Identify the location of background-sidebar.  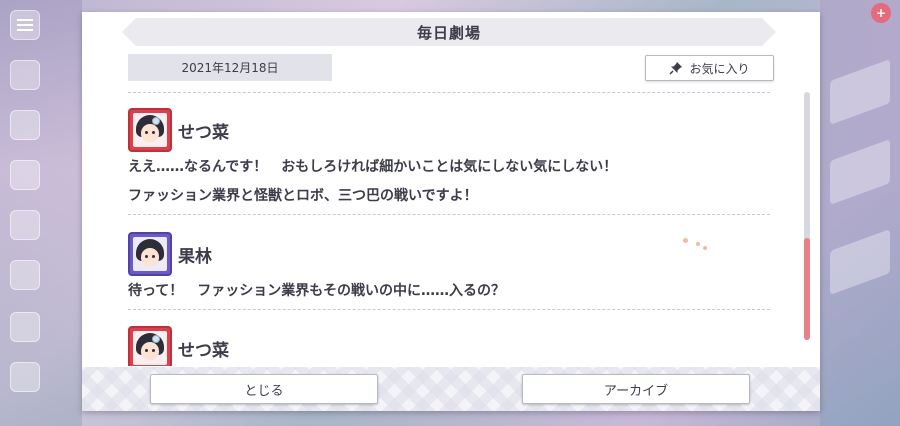
(41, 213).